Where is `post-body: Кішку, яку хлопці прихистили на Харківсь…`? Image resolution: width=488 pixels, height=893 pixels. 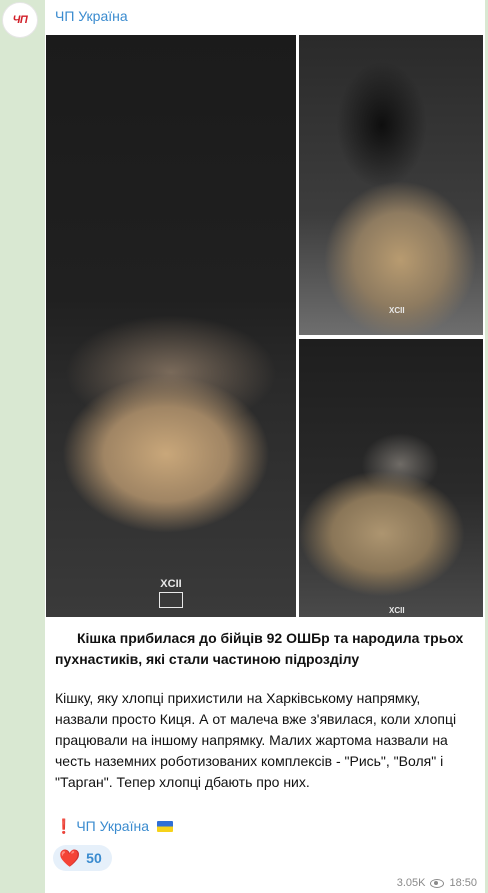 post-body: Кішку, яку хлопці прихистили на Харківсь… is located at coordinates (256, 740).